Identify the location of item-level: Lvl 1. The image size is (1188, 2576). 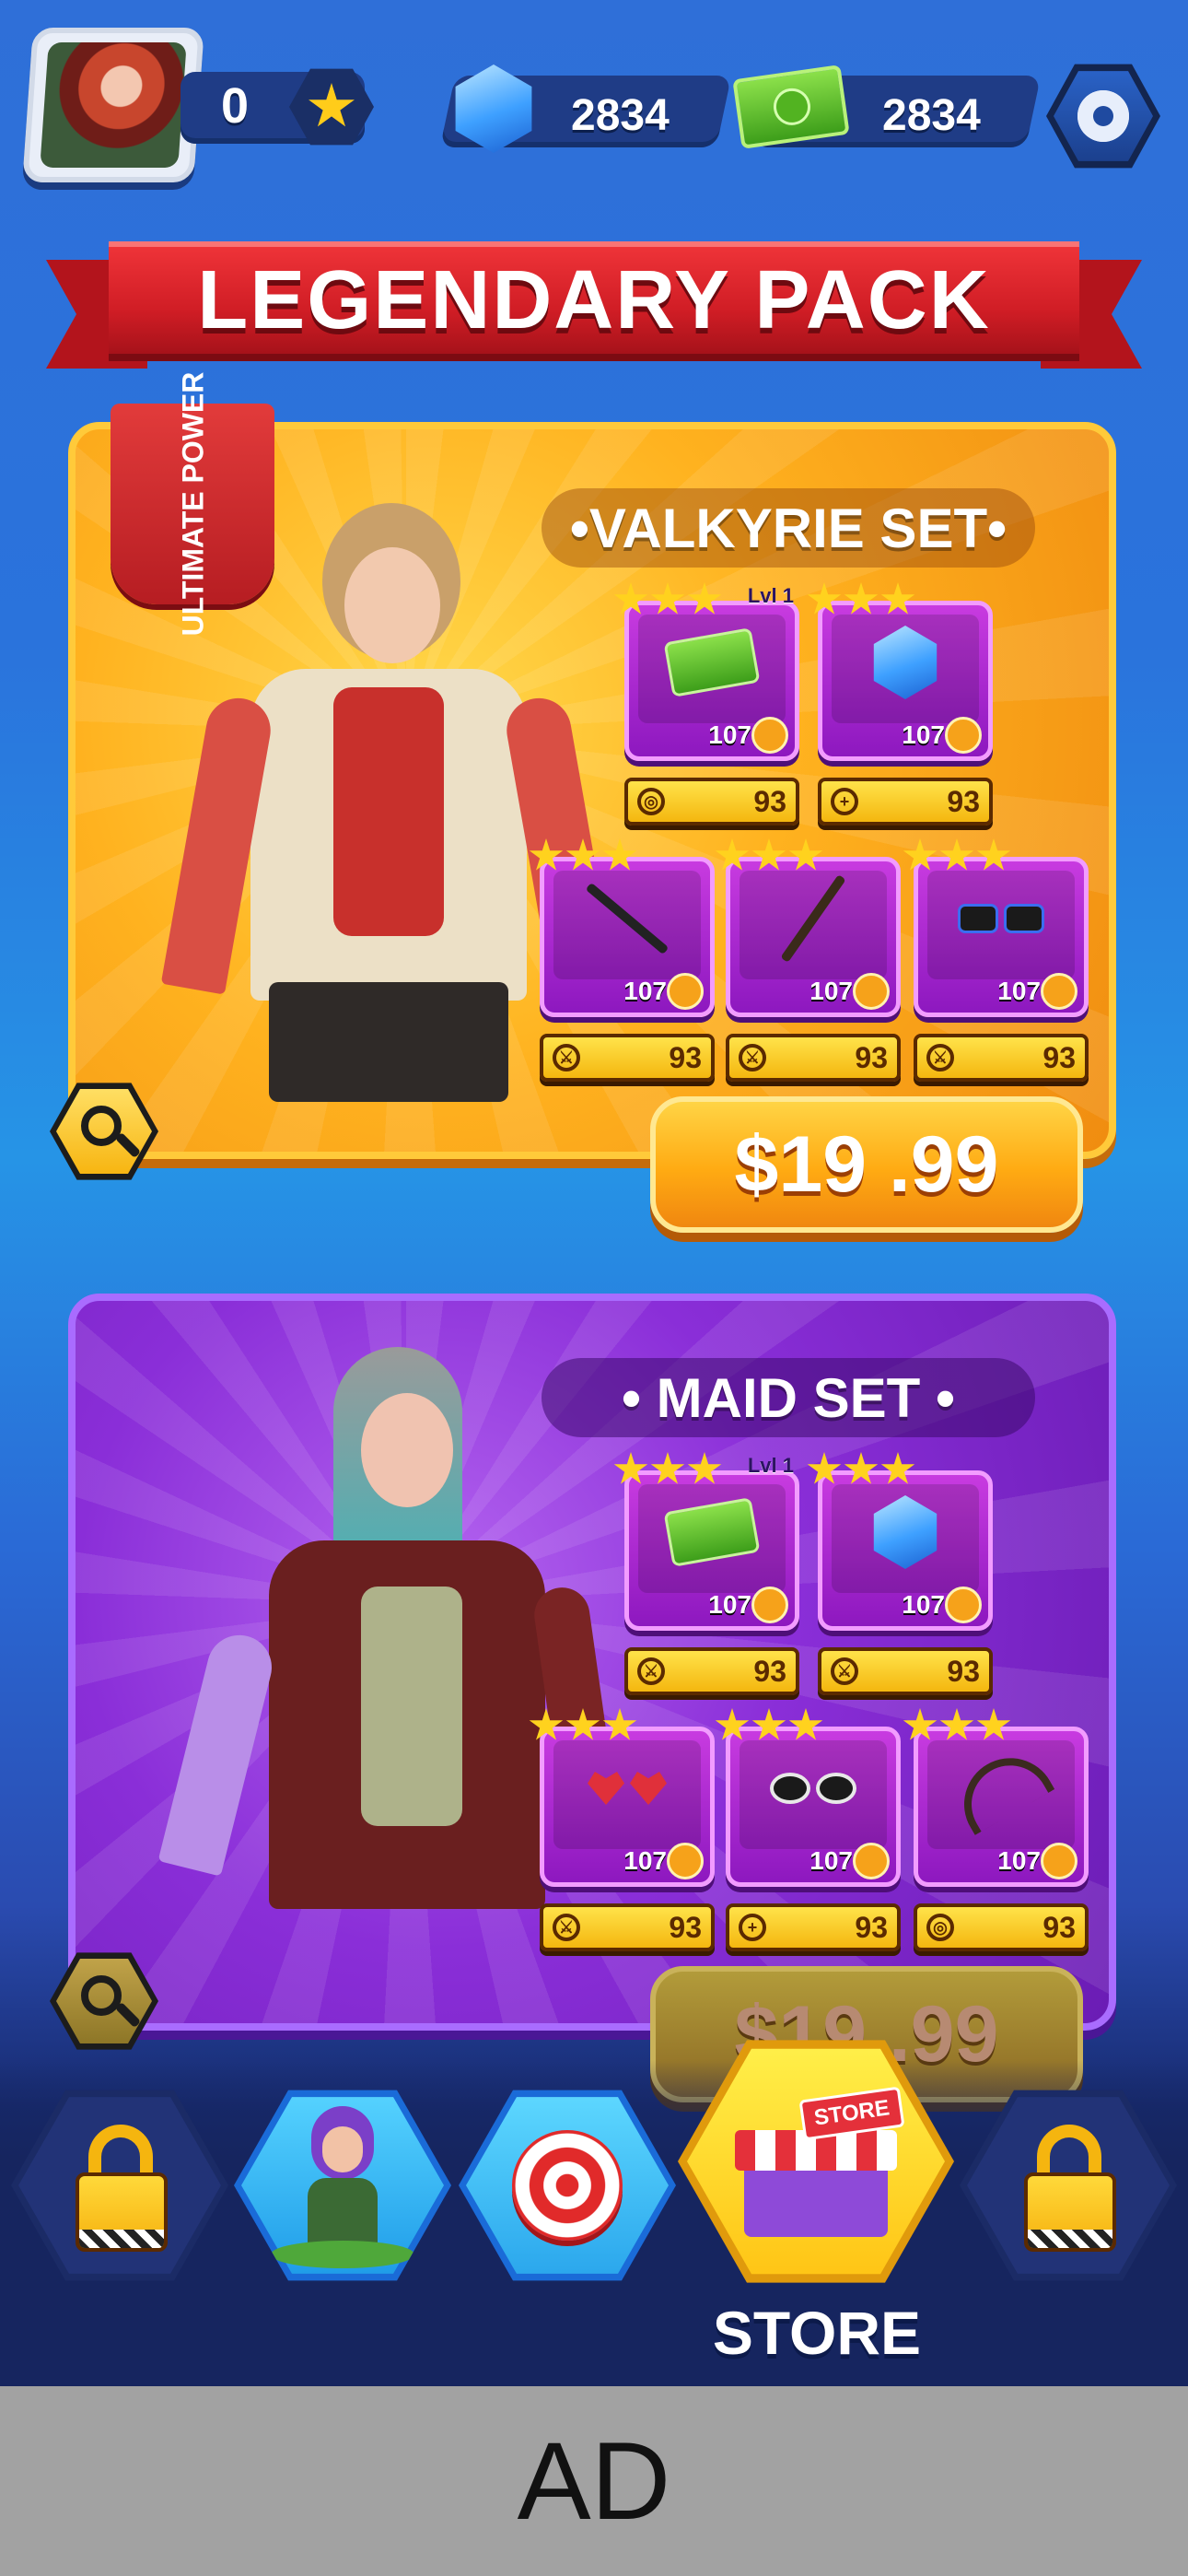
(770, 595).